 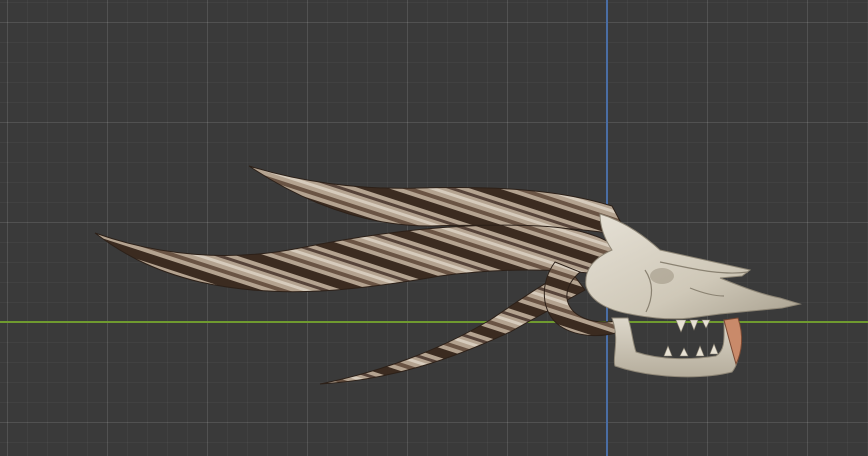 I want to click on eye-socket, so click(x=662, y=276).